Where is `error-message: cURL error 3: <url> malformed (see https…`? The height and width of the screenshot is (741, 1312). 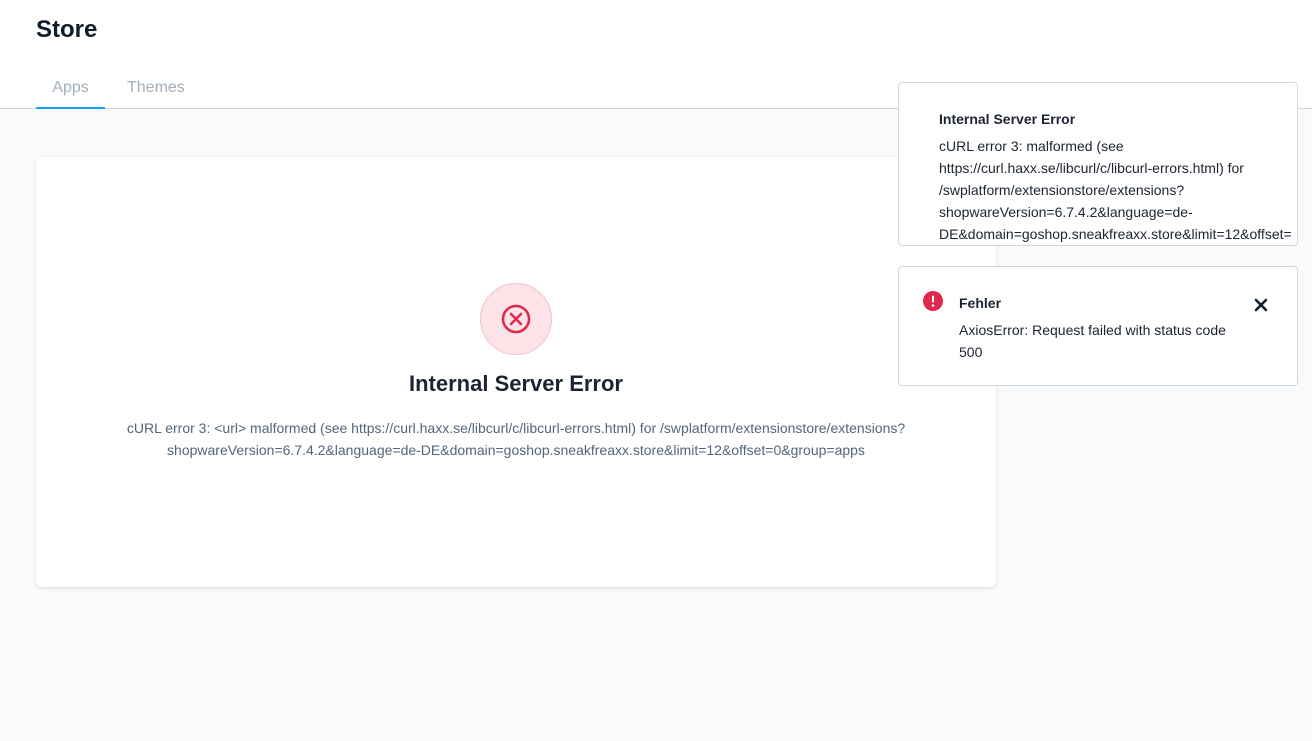
error-message: cURL error 3: <url> malformed (see https… is located at coordinates (516, 439).